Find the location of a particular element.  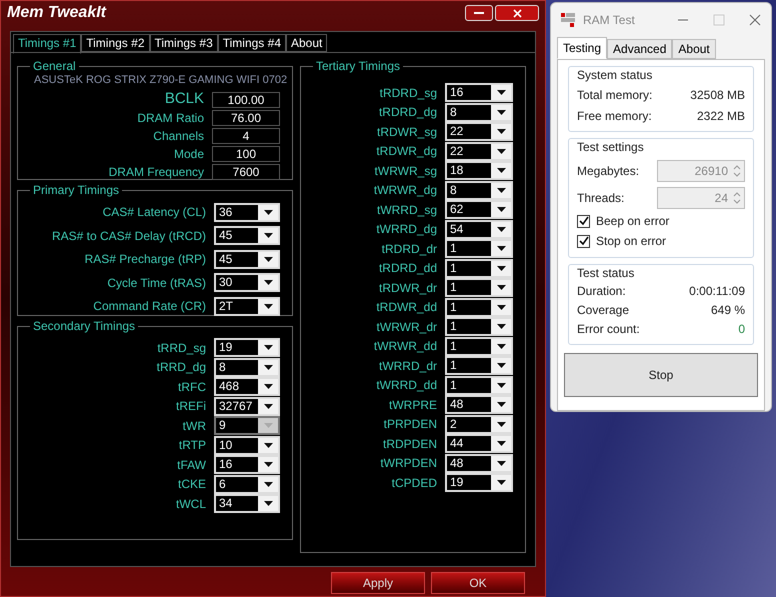

info-value: 32508 MB is located at coordinates (717, 95).